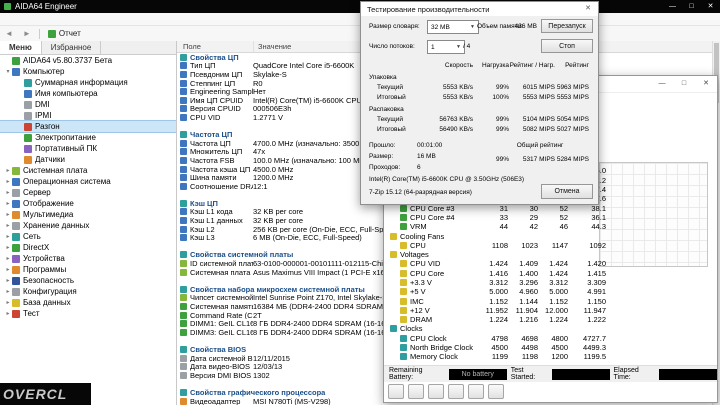 This screenshot has height=405, width=720. What do you see at coordinates (497, 217) in the screenshot?
I see `sensor-row: CPU Core #4 33 29 52 36.1` at bounding box center [497, 217].